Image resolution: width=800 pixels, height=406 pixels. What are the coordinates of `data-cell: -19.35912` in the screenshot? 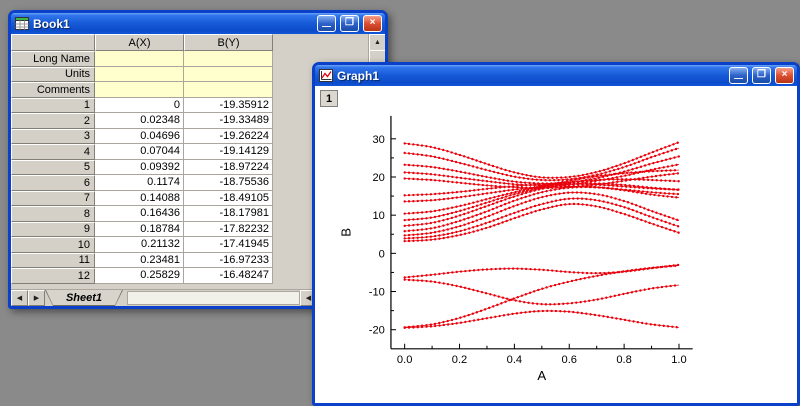 It's located at (228, 105).